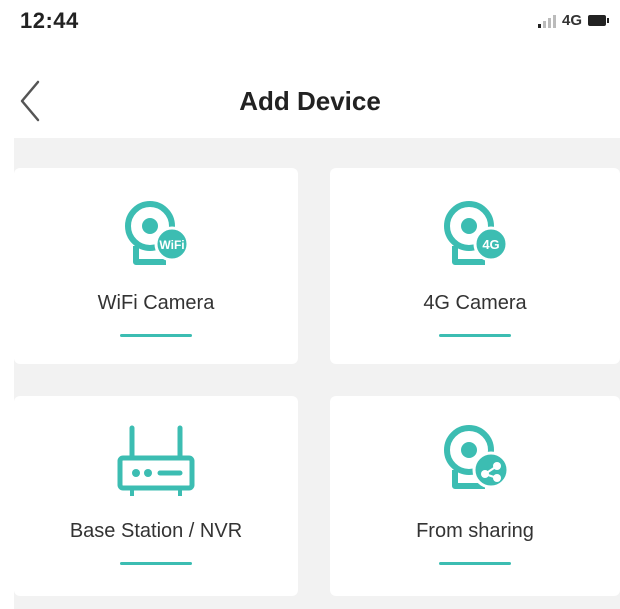  What do you see at coordinates (156, 531) in the screenshot?
I see `option-label: Base Station / NVR` at bounding box center [156, 531].